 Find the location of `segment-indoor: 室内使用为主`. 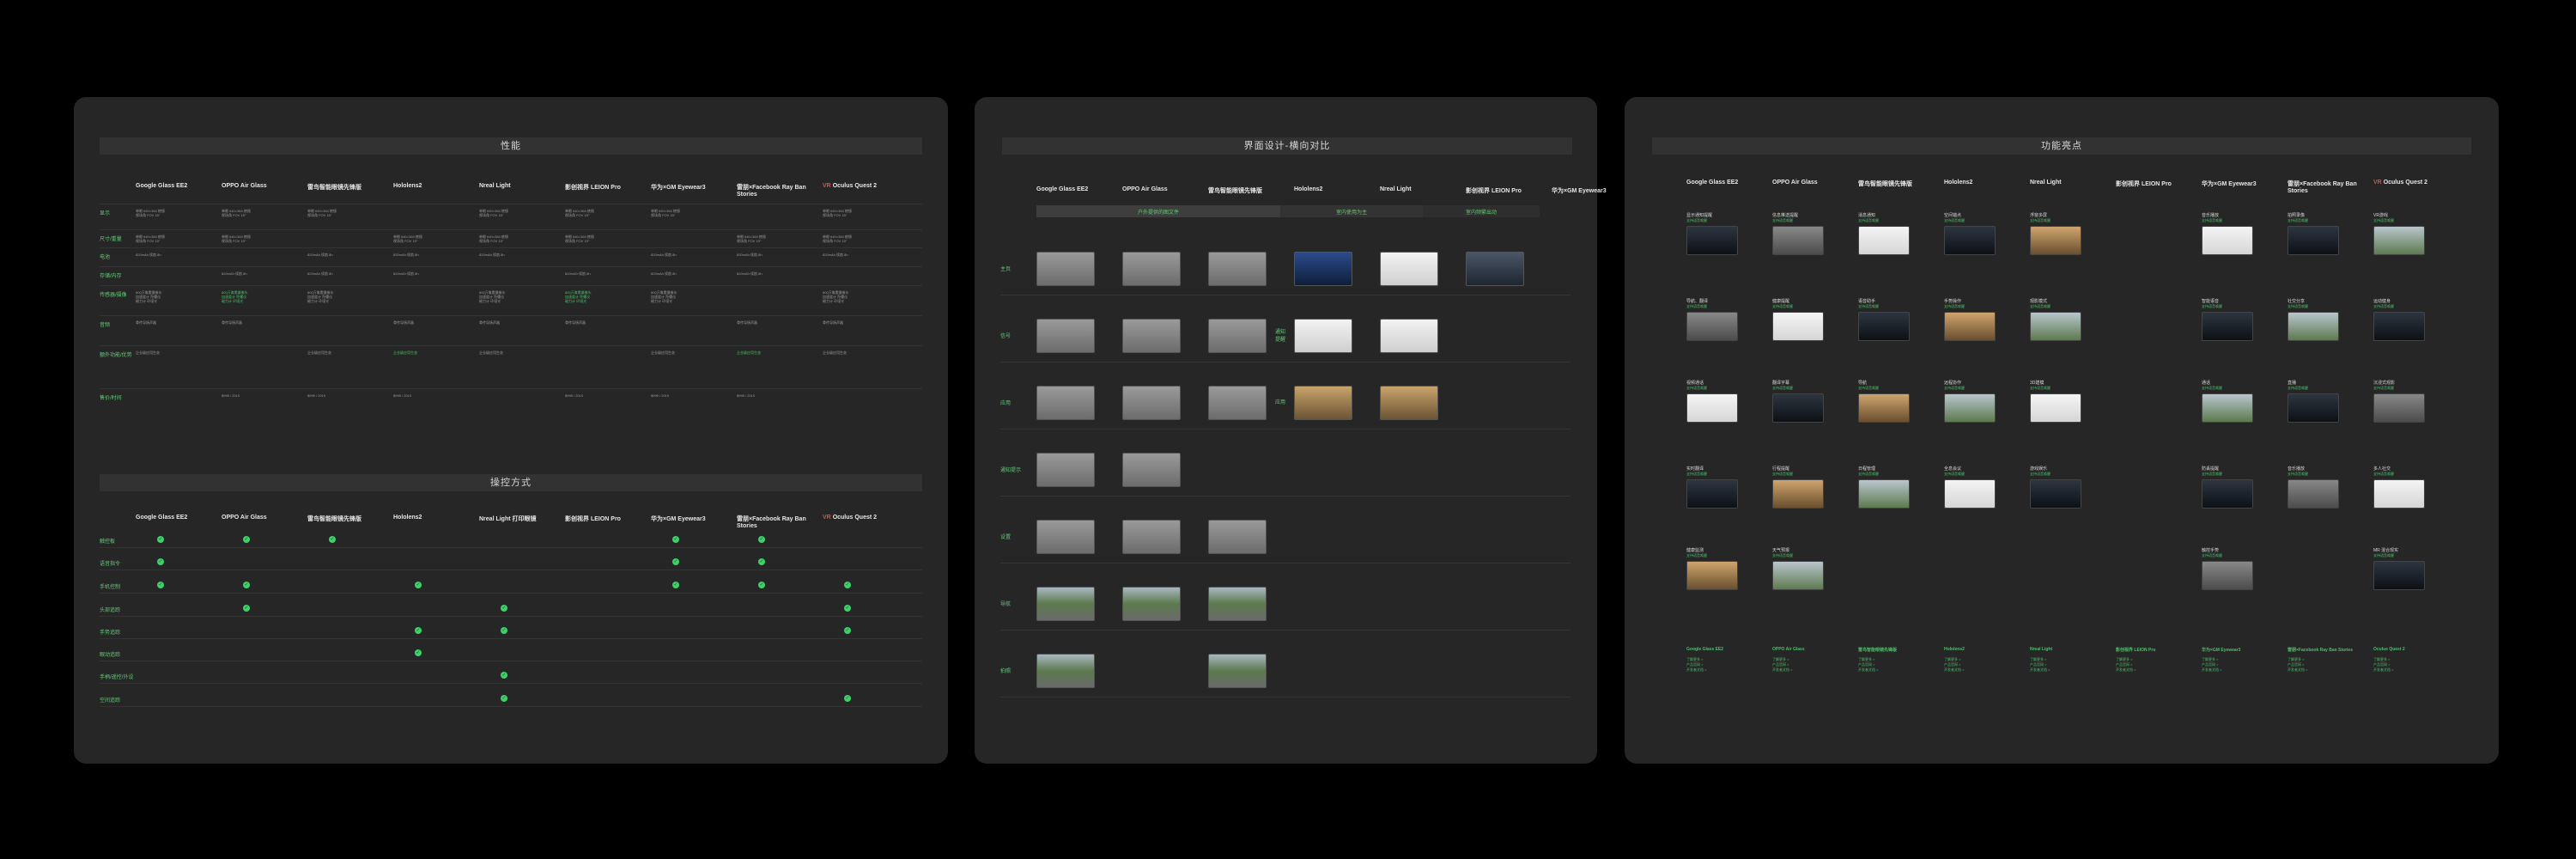

segment-indoor: 室内使用为主 is located at coordinates (1352, 211).